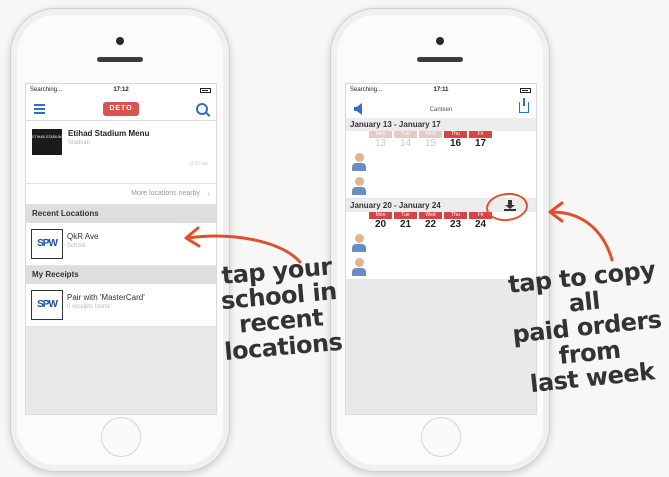 The height and width of the screenshot is (477, 669). I want to click on left-annotation: tap your school in recent locations, so click(280, 309).